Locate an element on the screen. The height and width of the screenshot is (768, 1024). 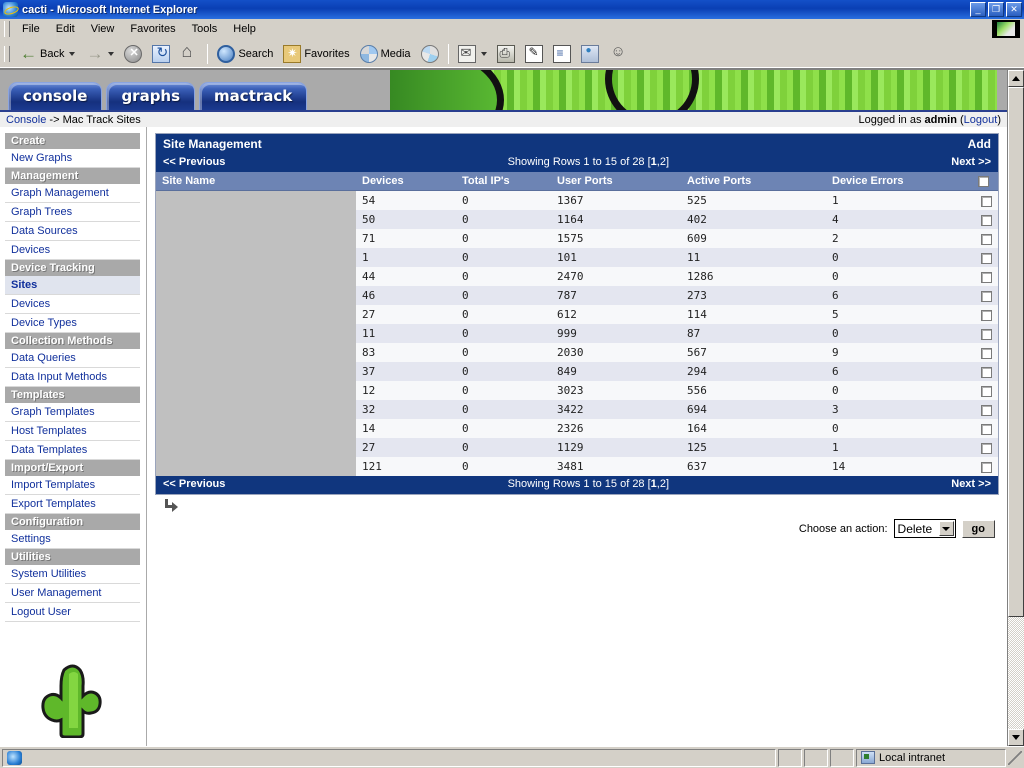
discuss-button is located at coordinates (562, 54).